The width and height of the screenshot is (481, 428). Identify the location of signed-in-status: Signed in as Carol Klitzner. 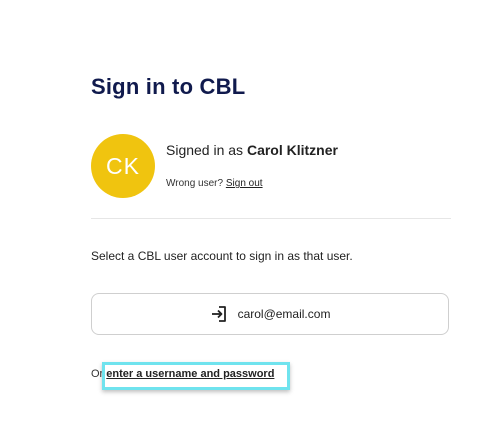
(252, 150).